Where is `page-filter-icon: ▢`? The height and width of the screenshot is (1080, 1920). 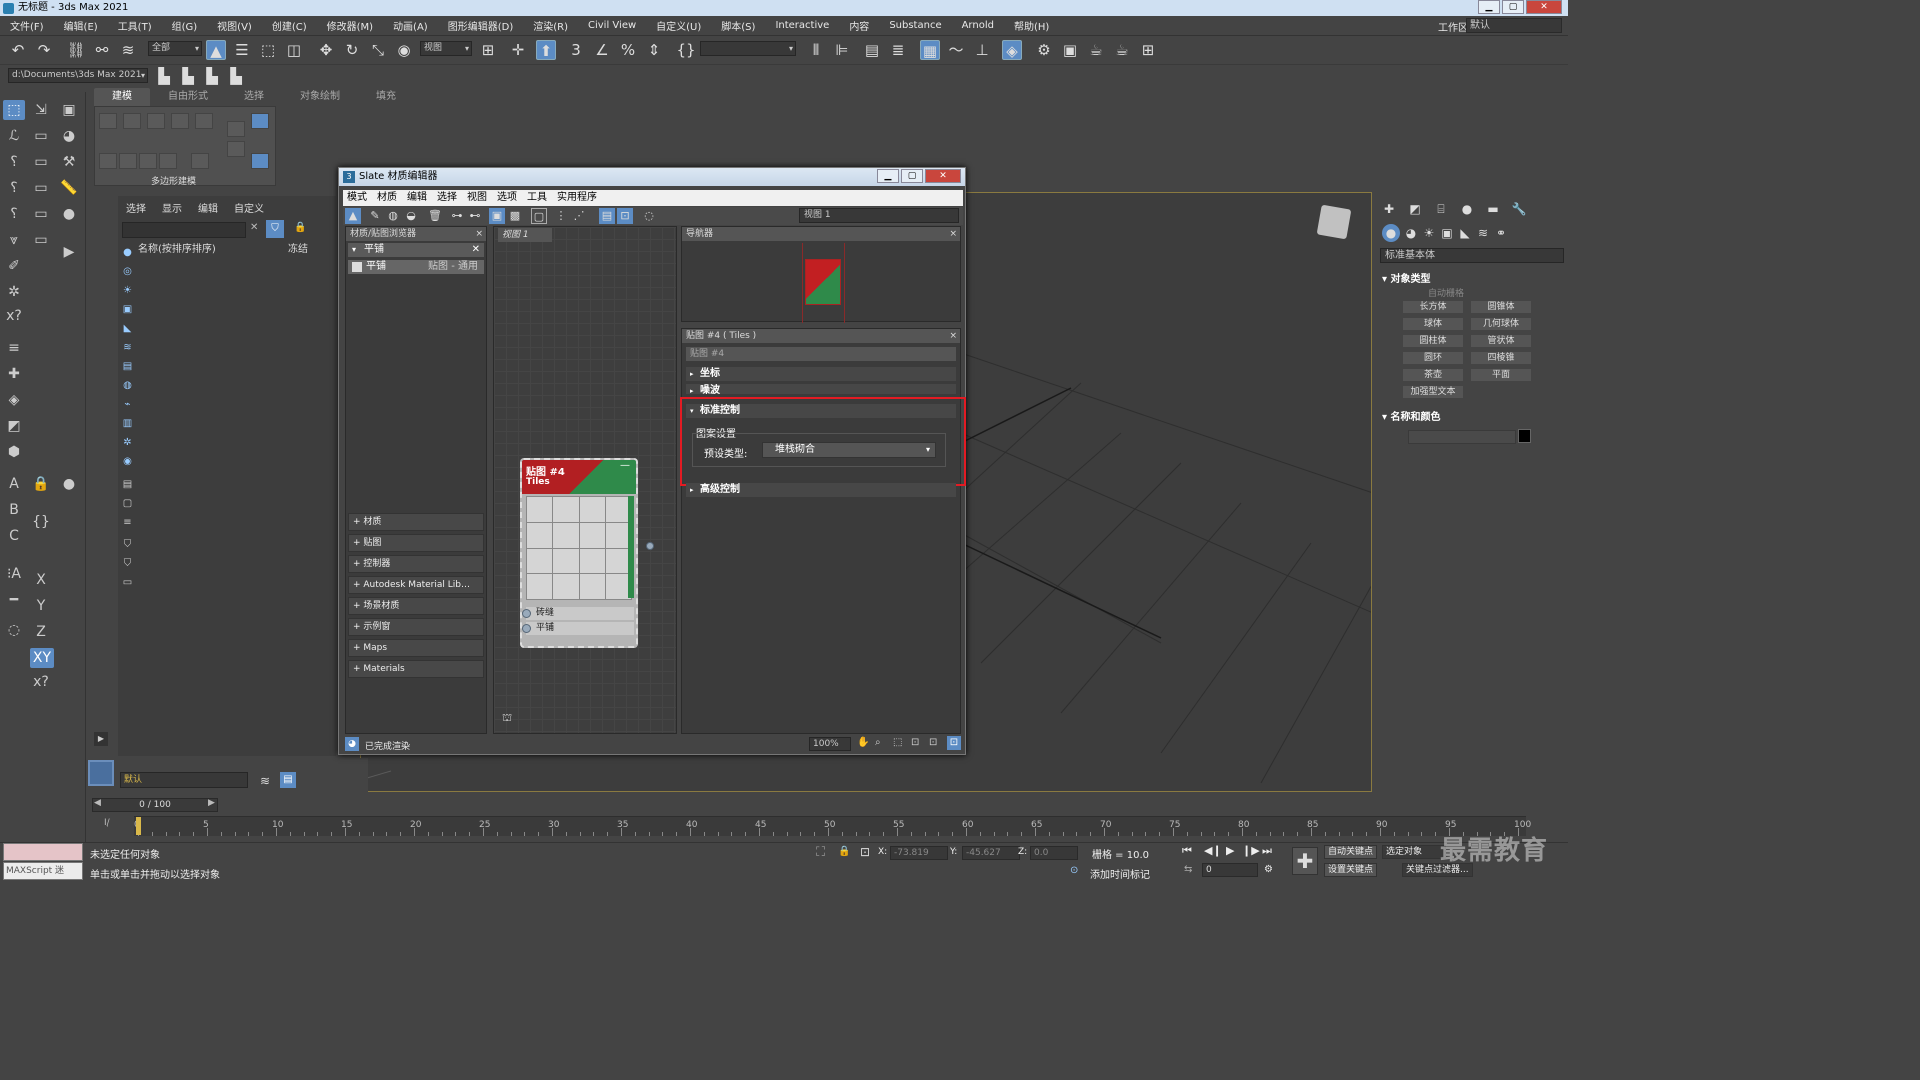 page-filter-icon: ▢ is located at coordinates (127, 503).